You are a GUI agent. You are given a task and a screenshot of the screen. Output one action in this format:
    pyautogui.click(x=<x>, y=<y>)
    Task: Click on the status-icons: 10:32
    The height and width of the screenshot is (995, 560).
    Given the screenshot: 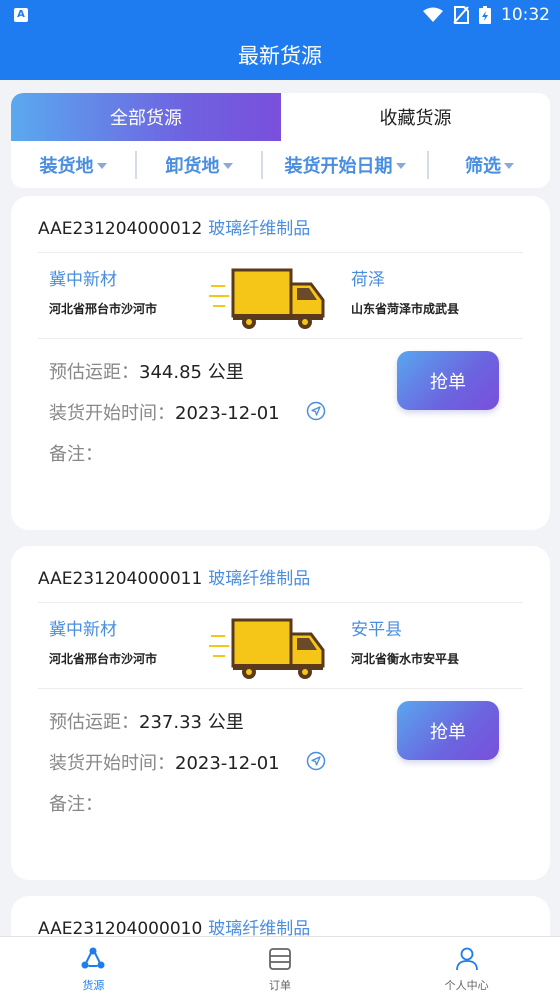 What is the action you would take?
    pyautogui.click(x=486, y=15)
    